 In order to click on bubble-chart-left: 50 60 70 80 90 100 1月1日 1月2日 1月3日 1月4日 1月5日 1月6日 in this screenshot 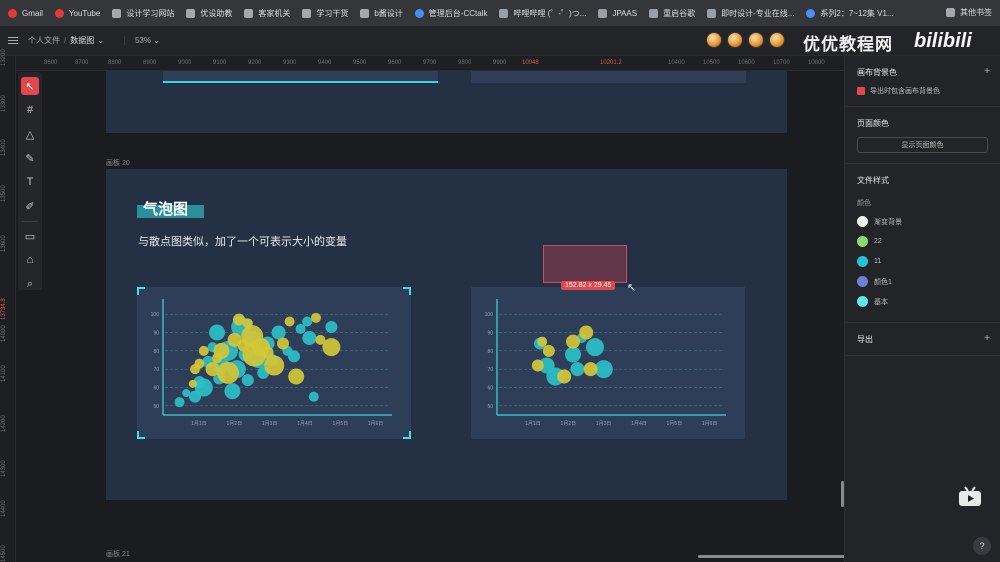, I will do `click(274, 363)`.